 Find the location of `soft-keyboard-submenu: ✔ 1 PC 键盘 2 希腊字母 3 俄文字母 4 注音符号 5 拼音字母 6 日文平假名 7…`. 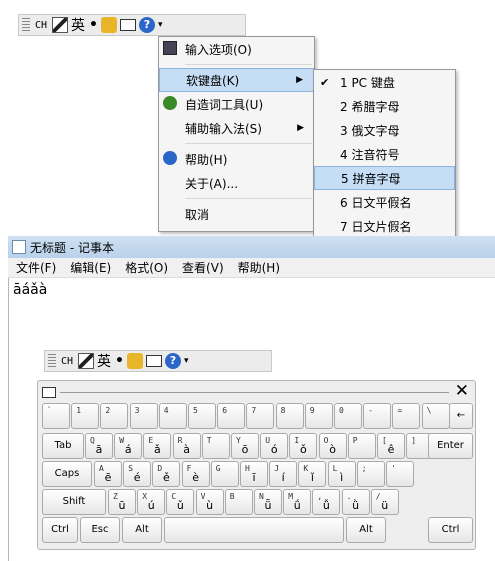

soft-keyboard-submenu: ✔ 1 PC 键盘 2 希腊字母 3 俄文字母 4 注音符号 5 拼音字母 6 日文平假名 7… is located at coordinates (384, 153).